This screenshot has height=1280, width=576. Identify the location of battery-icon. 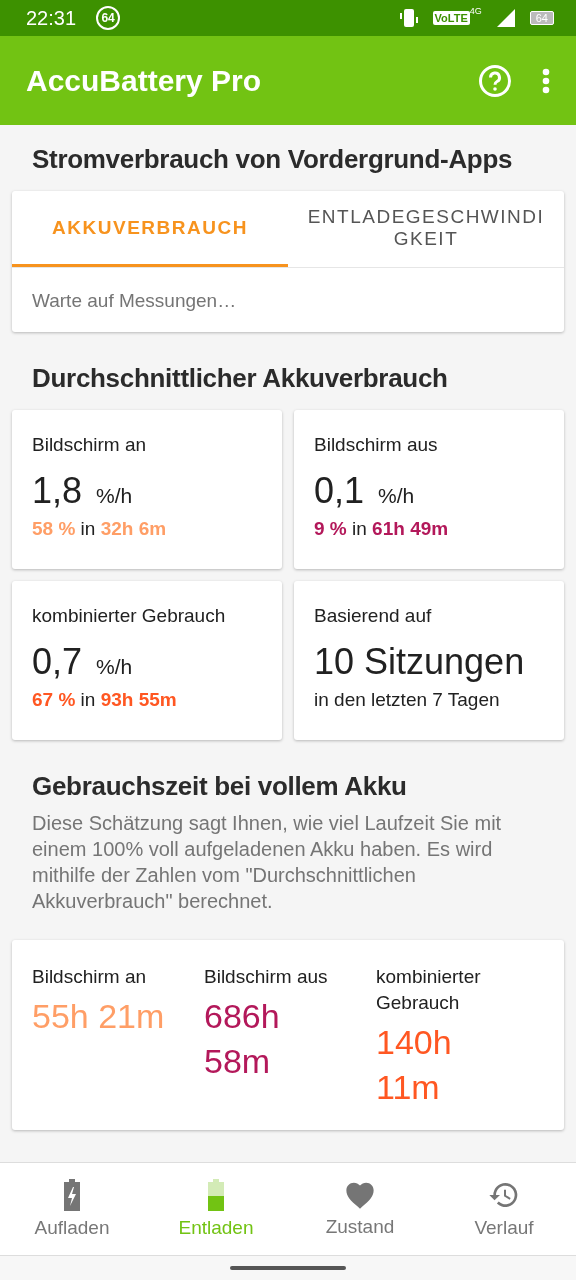
(216, 1195).